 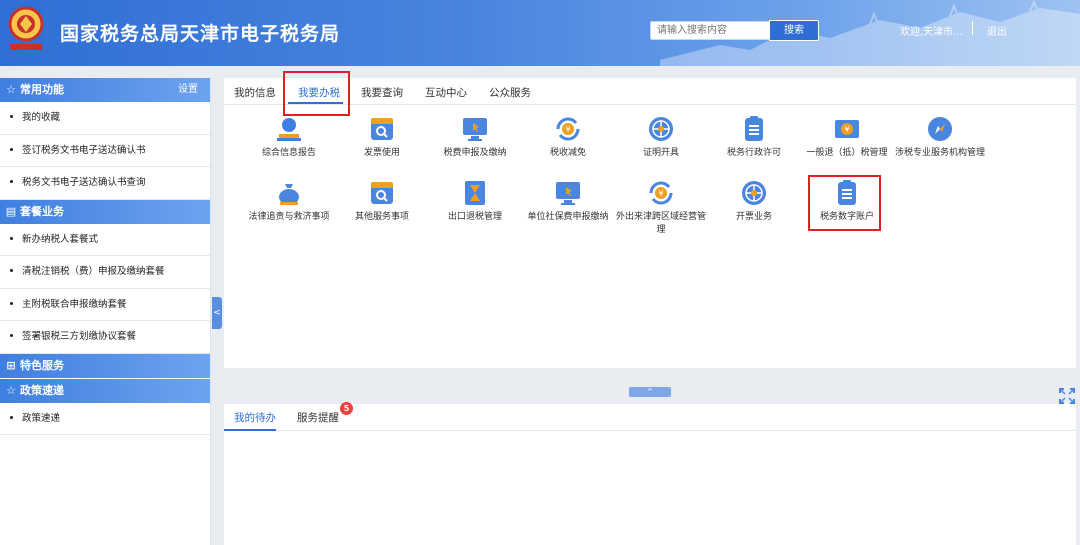 I want to click on sidebar-collapse-button: <, so click(x=217, y=313).